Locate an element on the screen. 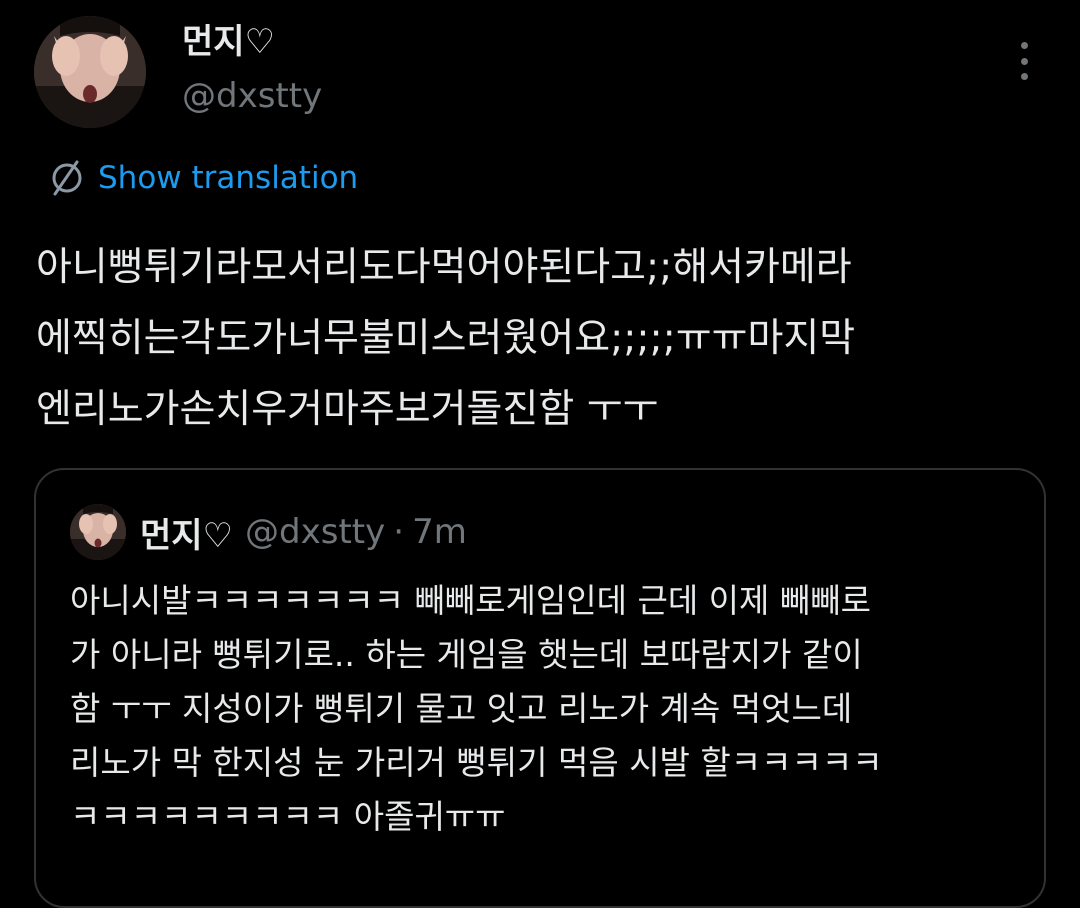 The image size is (1080, 908). tweet-text-line: 아니뻥튀기라모서리도다먹어야된다고;;해서카메라 is located at coordinates (444, 267).